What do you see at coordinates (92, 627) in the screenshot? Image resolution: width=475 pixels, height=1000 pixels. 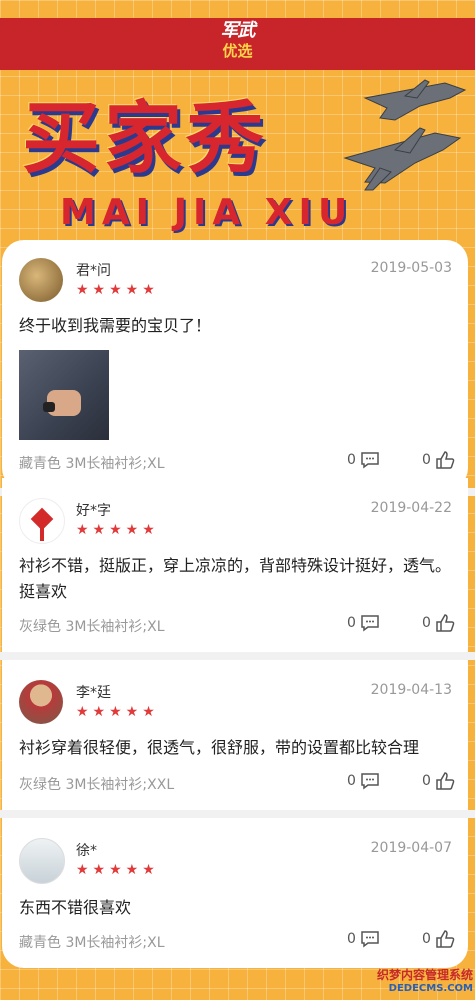 I see `product-spec: 灰绿色 3M长袖衬衫;XL` at bounding box center [92, 627].